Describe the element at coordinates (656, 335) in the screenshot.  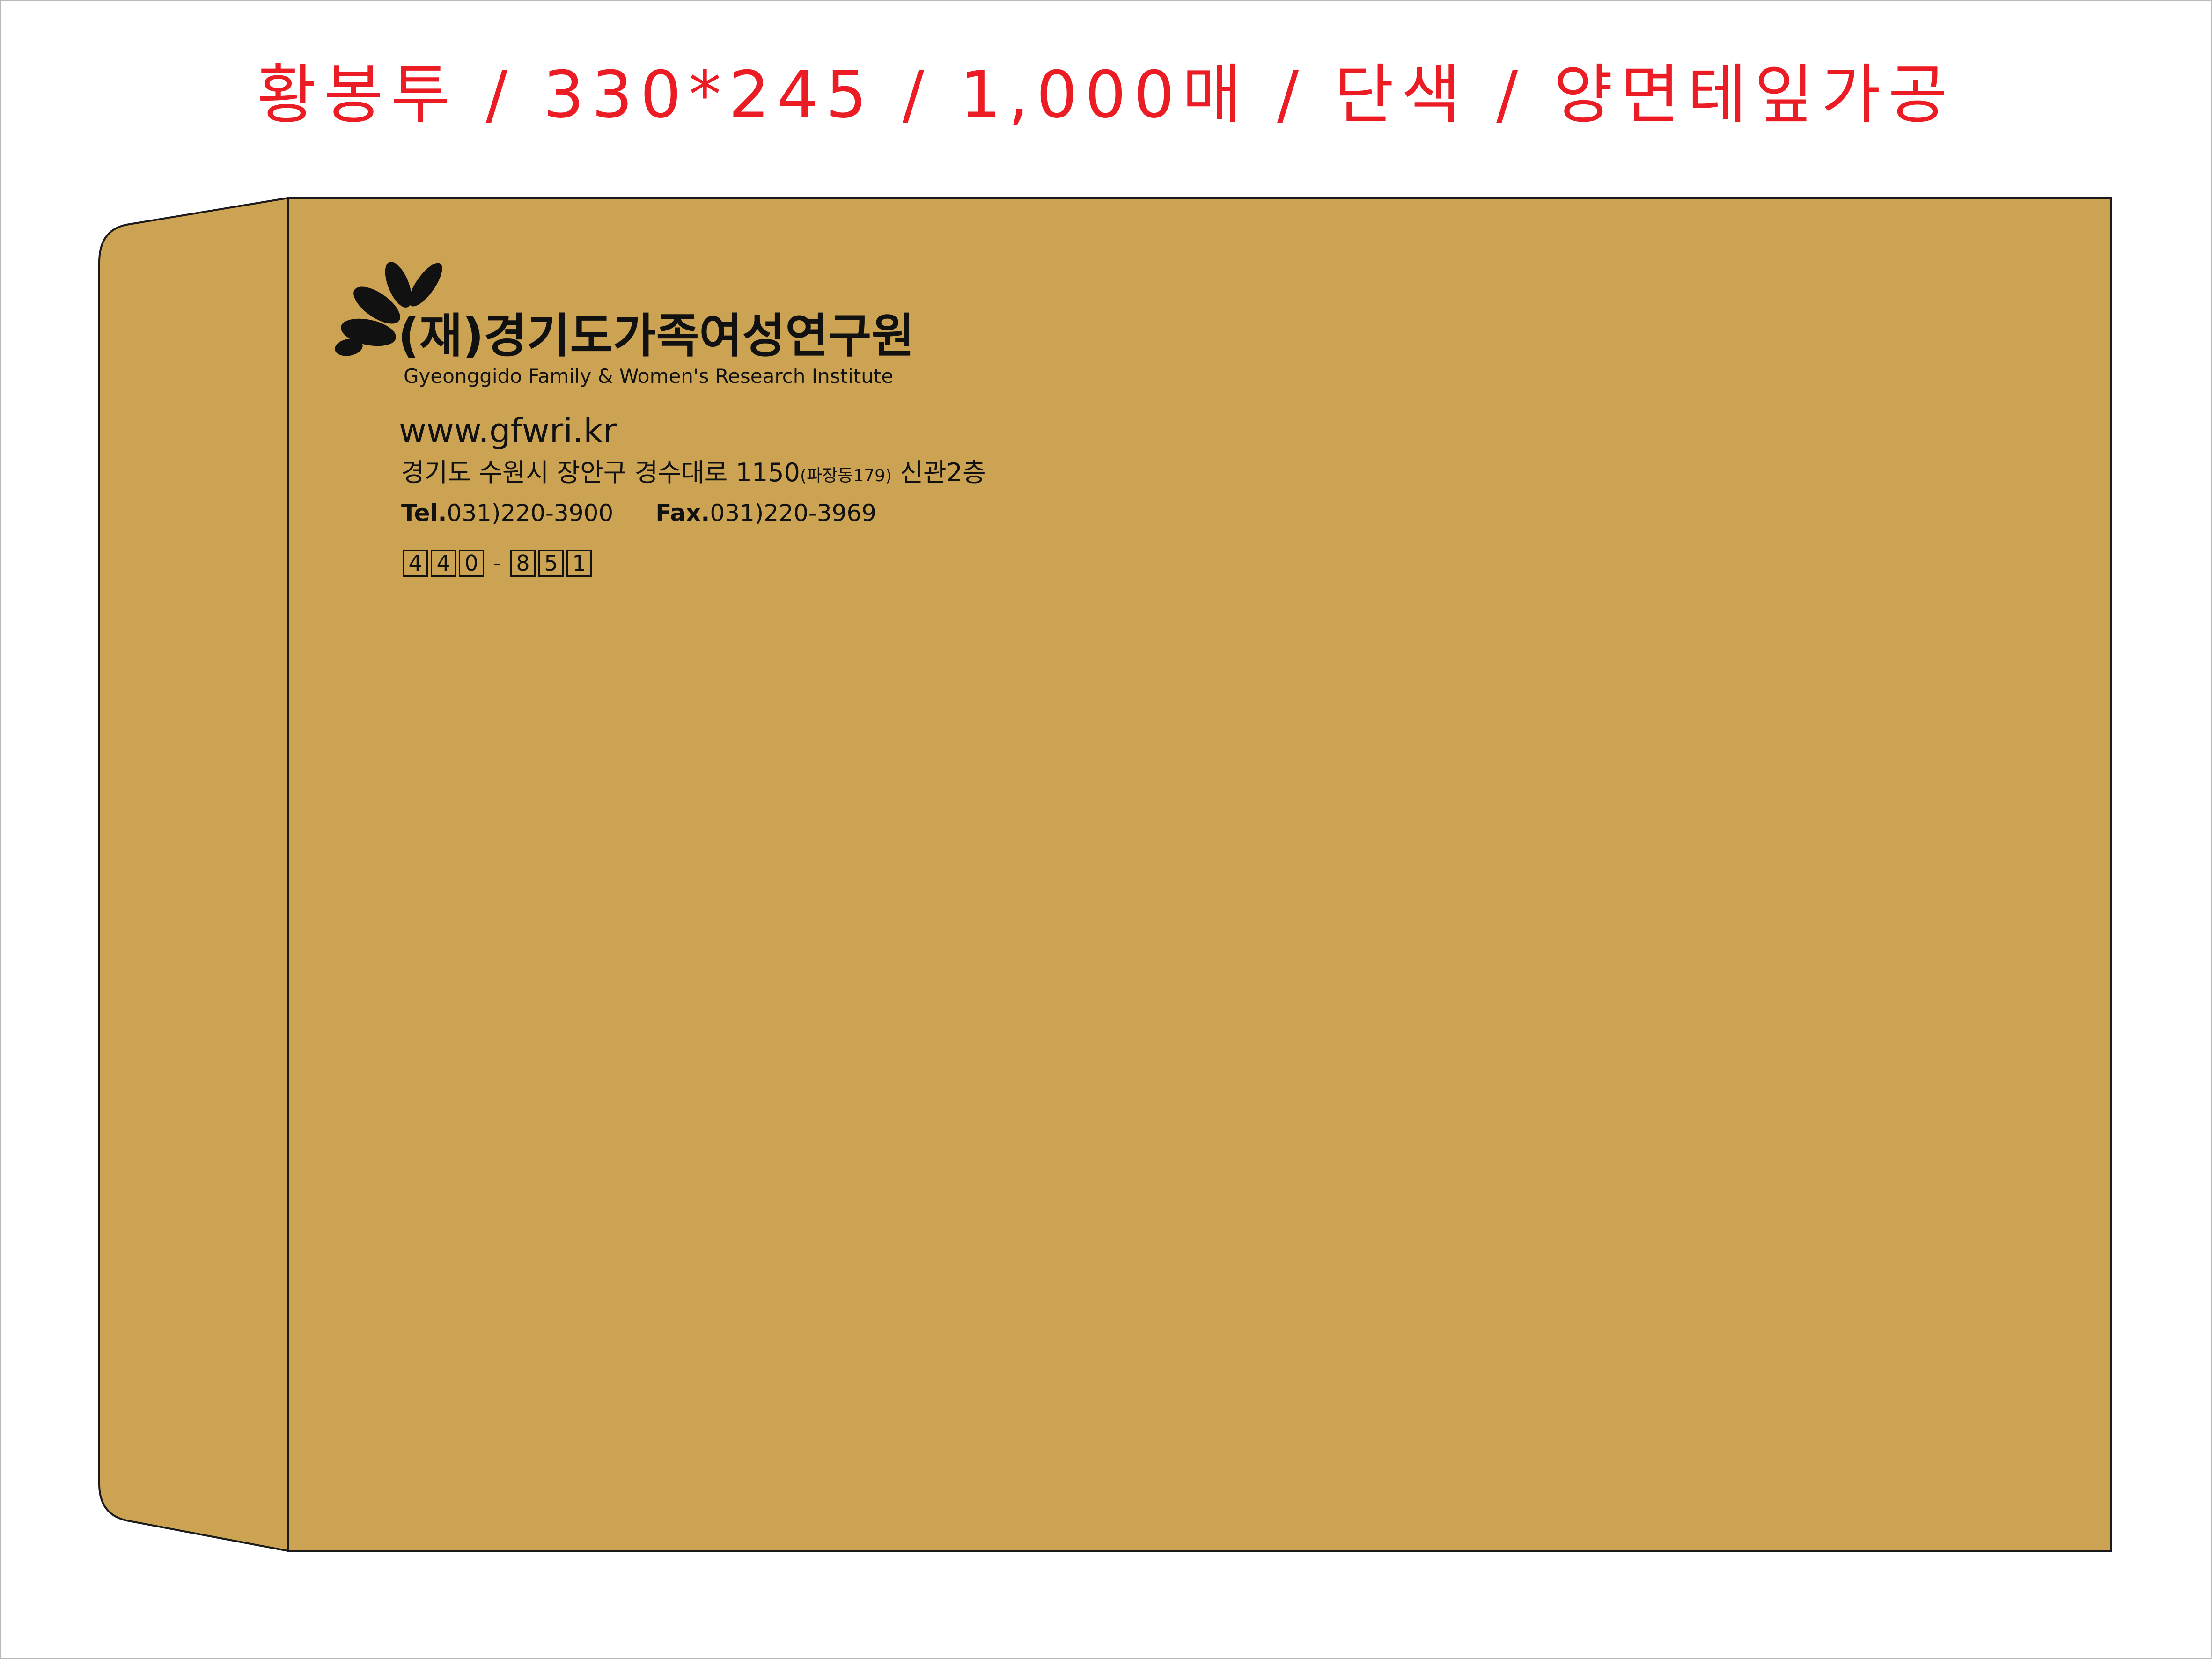
I see `org-name-korean: (재)경기도가족여성연구원` at that location.